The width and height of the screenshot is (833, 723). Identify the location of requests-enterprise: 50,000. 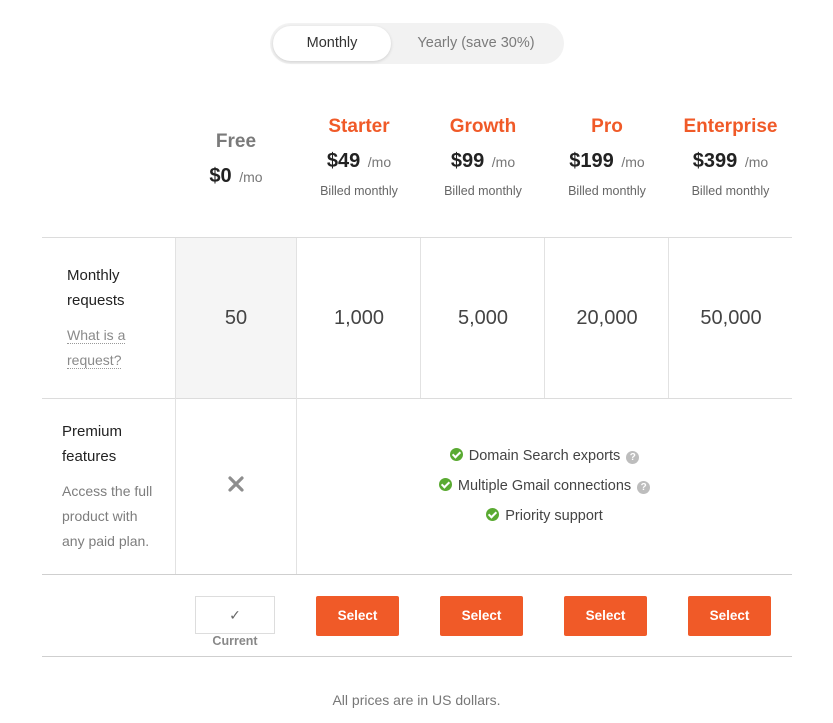
(731, 318).